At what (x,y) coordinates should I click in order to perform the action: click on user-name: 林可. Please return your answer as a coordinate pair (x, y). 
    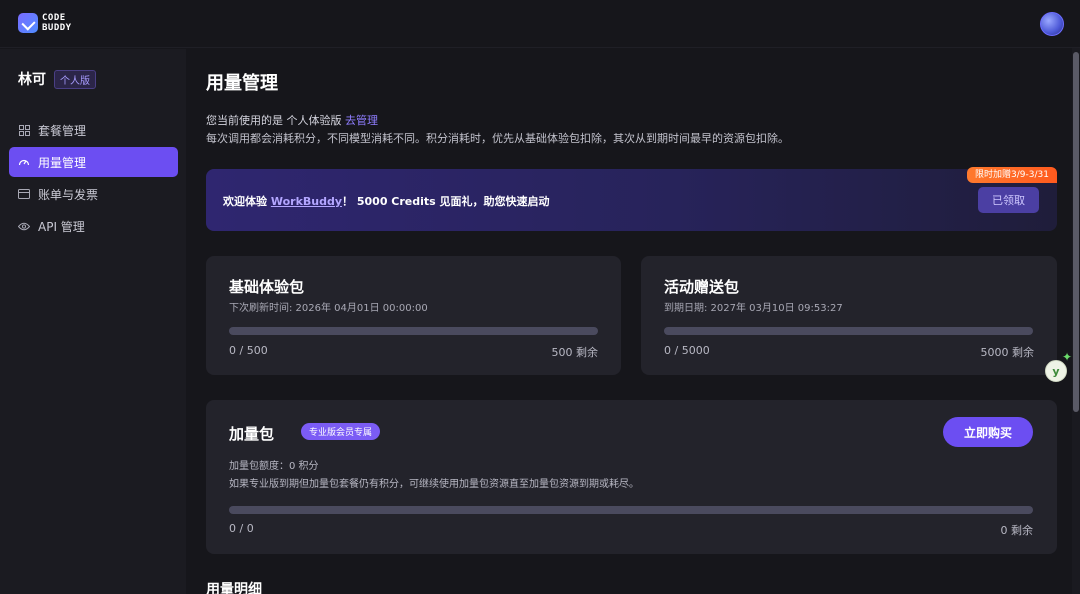
    Looking at the image, I should click on (32, 80).